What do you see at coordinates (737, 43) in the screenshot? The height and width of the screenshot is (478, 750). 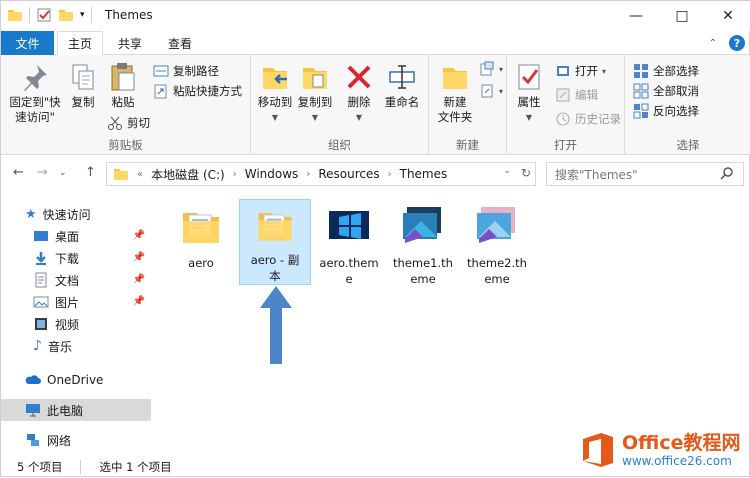 I see `help-icon: ?` at bounding box center [737, 43].